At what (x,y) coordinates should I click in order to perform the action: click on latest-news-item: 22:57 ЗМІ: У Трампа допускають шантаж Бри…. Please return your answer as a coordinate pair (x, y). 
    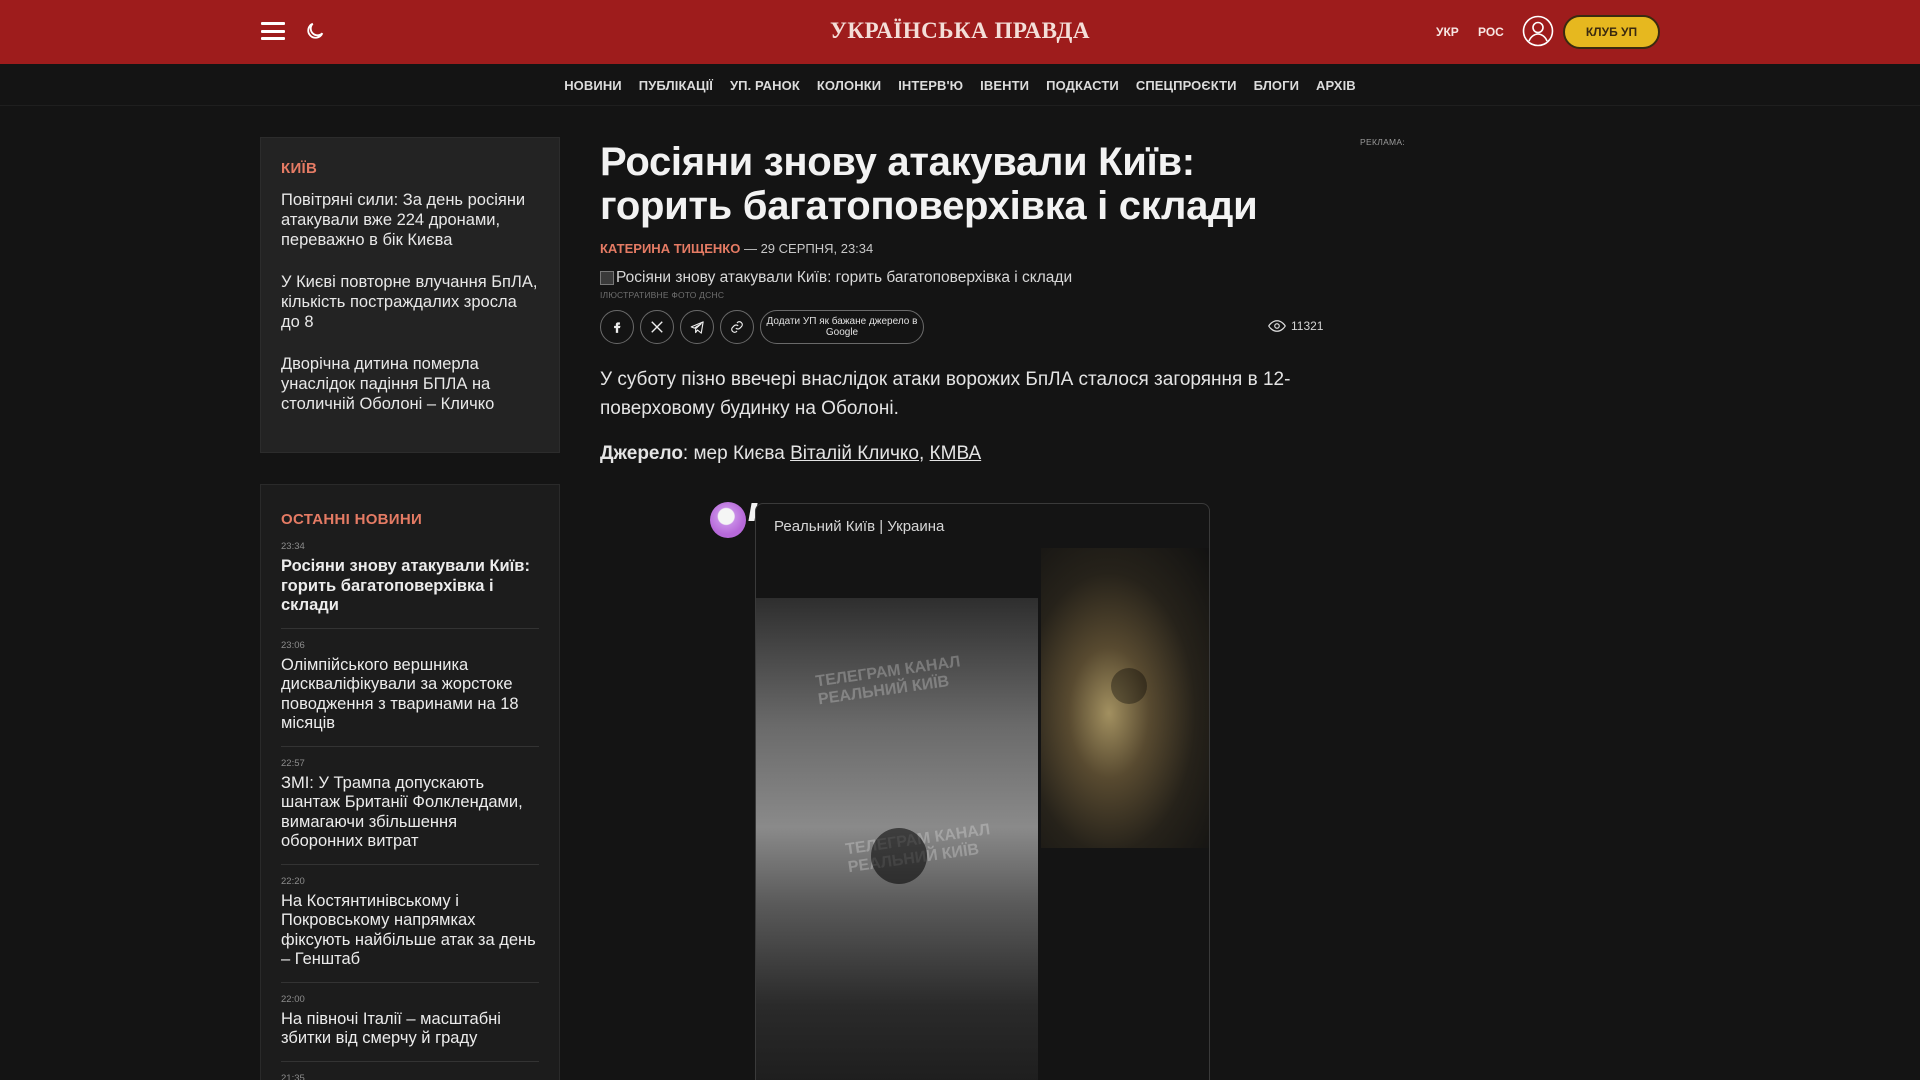
    Looking at the image, I should click on (410, 808).